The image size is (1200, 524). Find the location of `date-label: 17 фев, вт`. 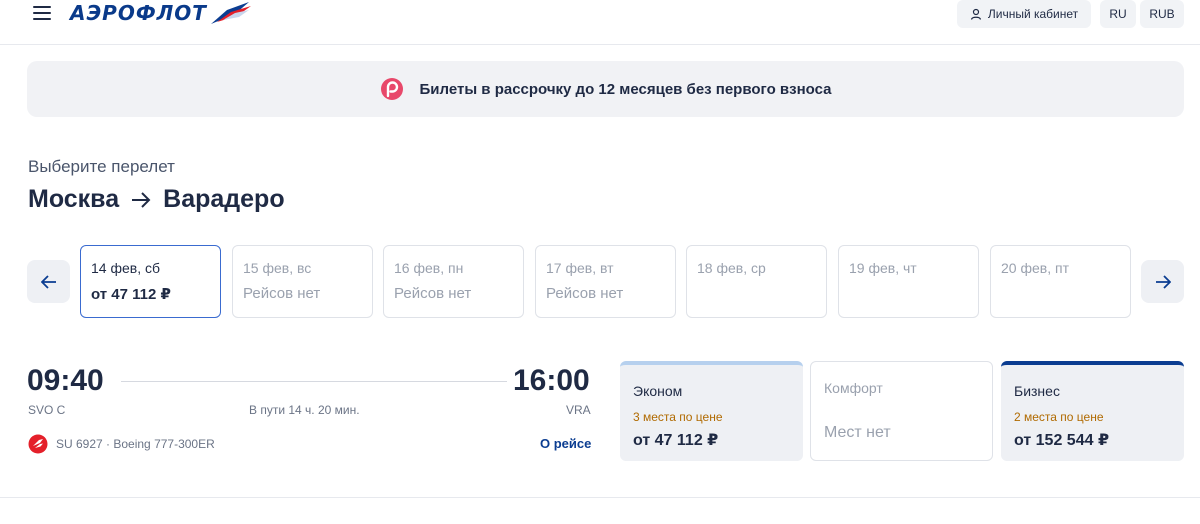

date-label: 17 фев, вт is located at coordinates (580, 268).